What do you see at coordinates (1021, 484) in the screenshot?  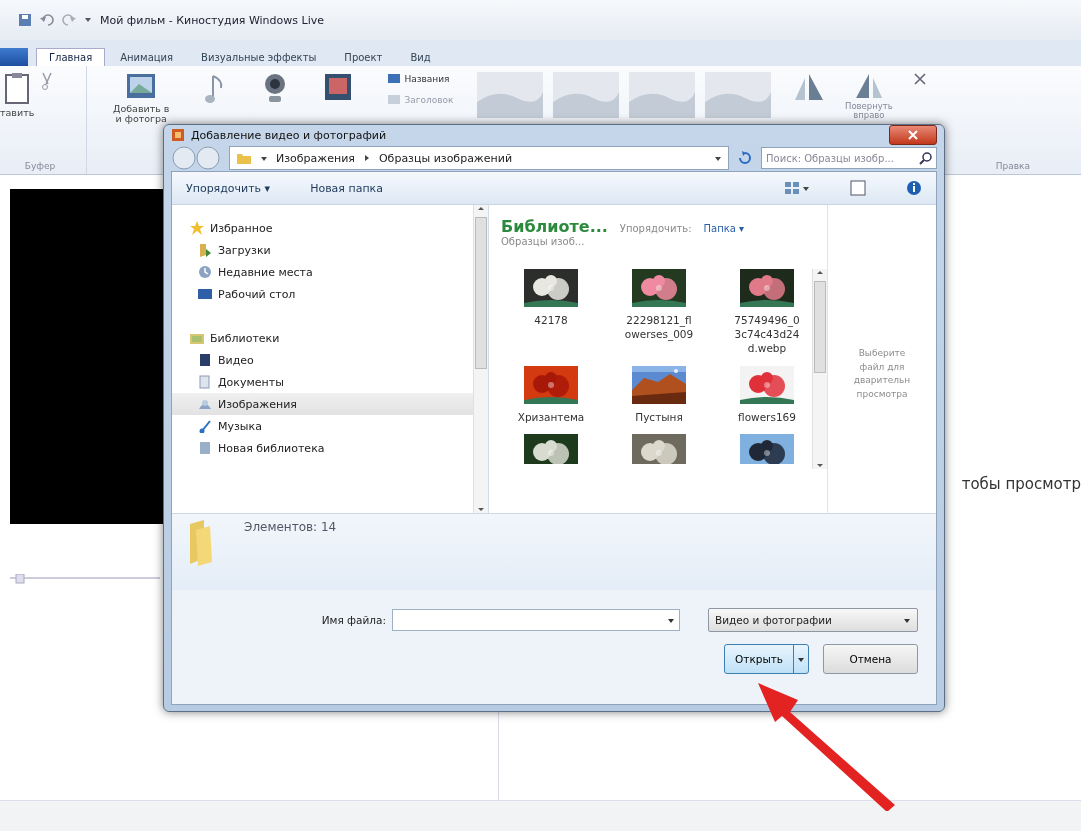 I see `storyboard-hint: тобы просмотр` at bounding box center [1021, 484].